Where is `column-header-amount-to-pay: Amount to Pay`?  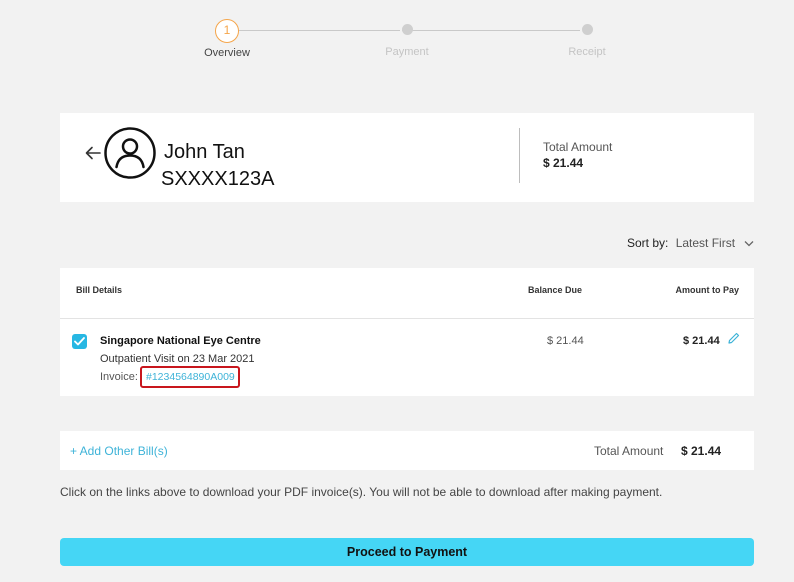 column-header-amount-to-pay: Amount to Pay is located at coordinates (707, 290).